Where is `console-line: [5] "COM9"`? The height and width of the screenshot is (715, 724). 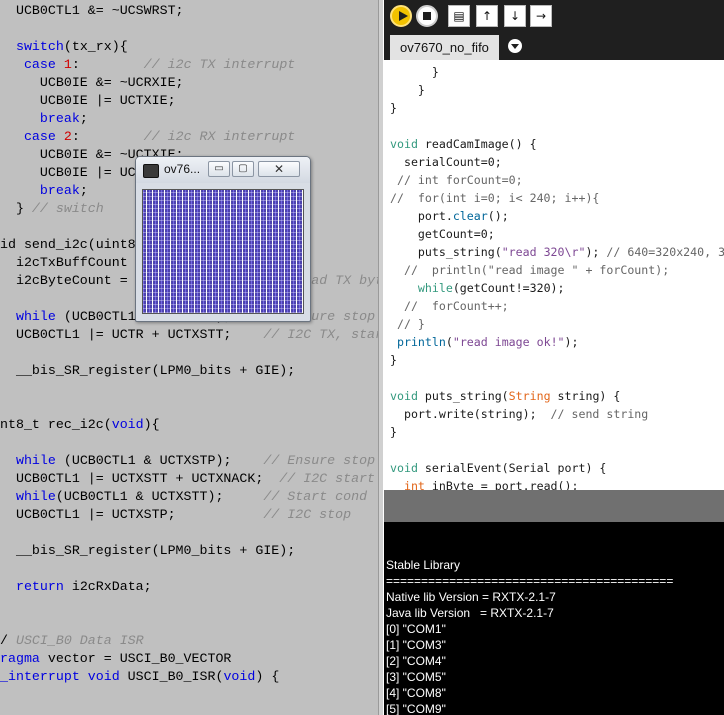 console-line: [5] "COM9" is located at coordinates (416, 708).